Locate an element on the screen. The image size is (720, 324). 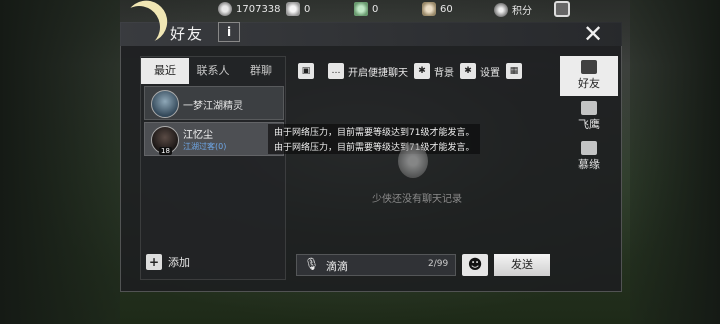
settings-gear is located at coordinates (562, 9).